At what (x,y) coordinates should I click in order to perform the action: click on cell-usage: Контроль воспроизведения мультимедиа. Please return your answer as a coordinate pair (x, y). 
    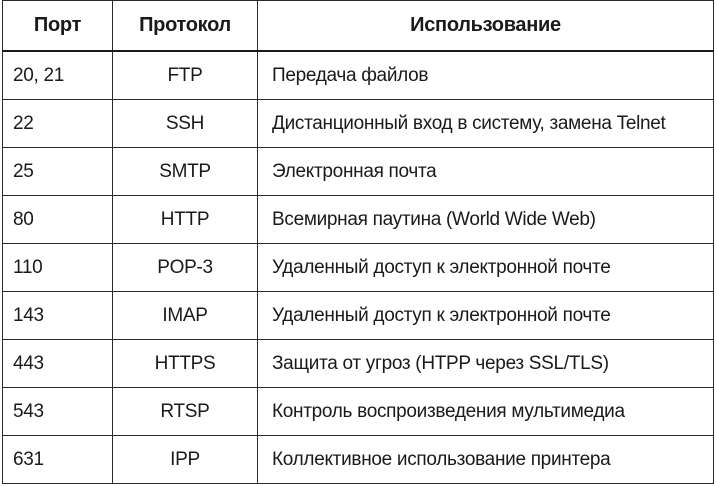
    Looking at the image, I should click on (485, 411).